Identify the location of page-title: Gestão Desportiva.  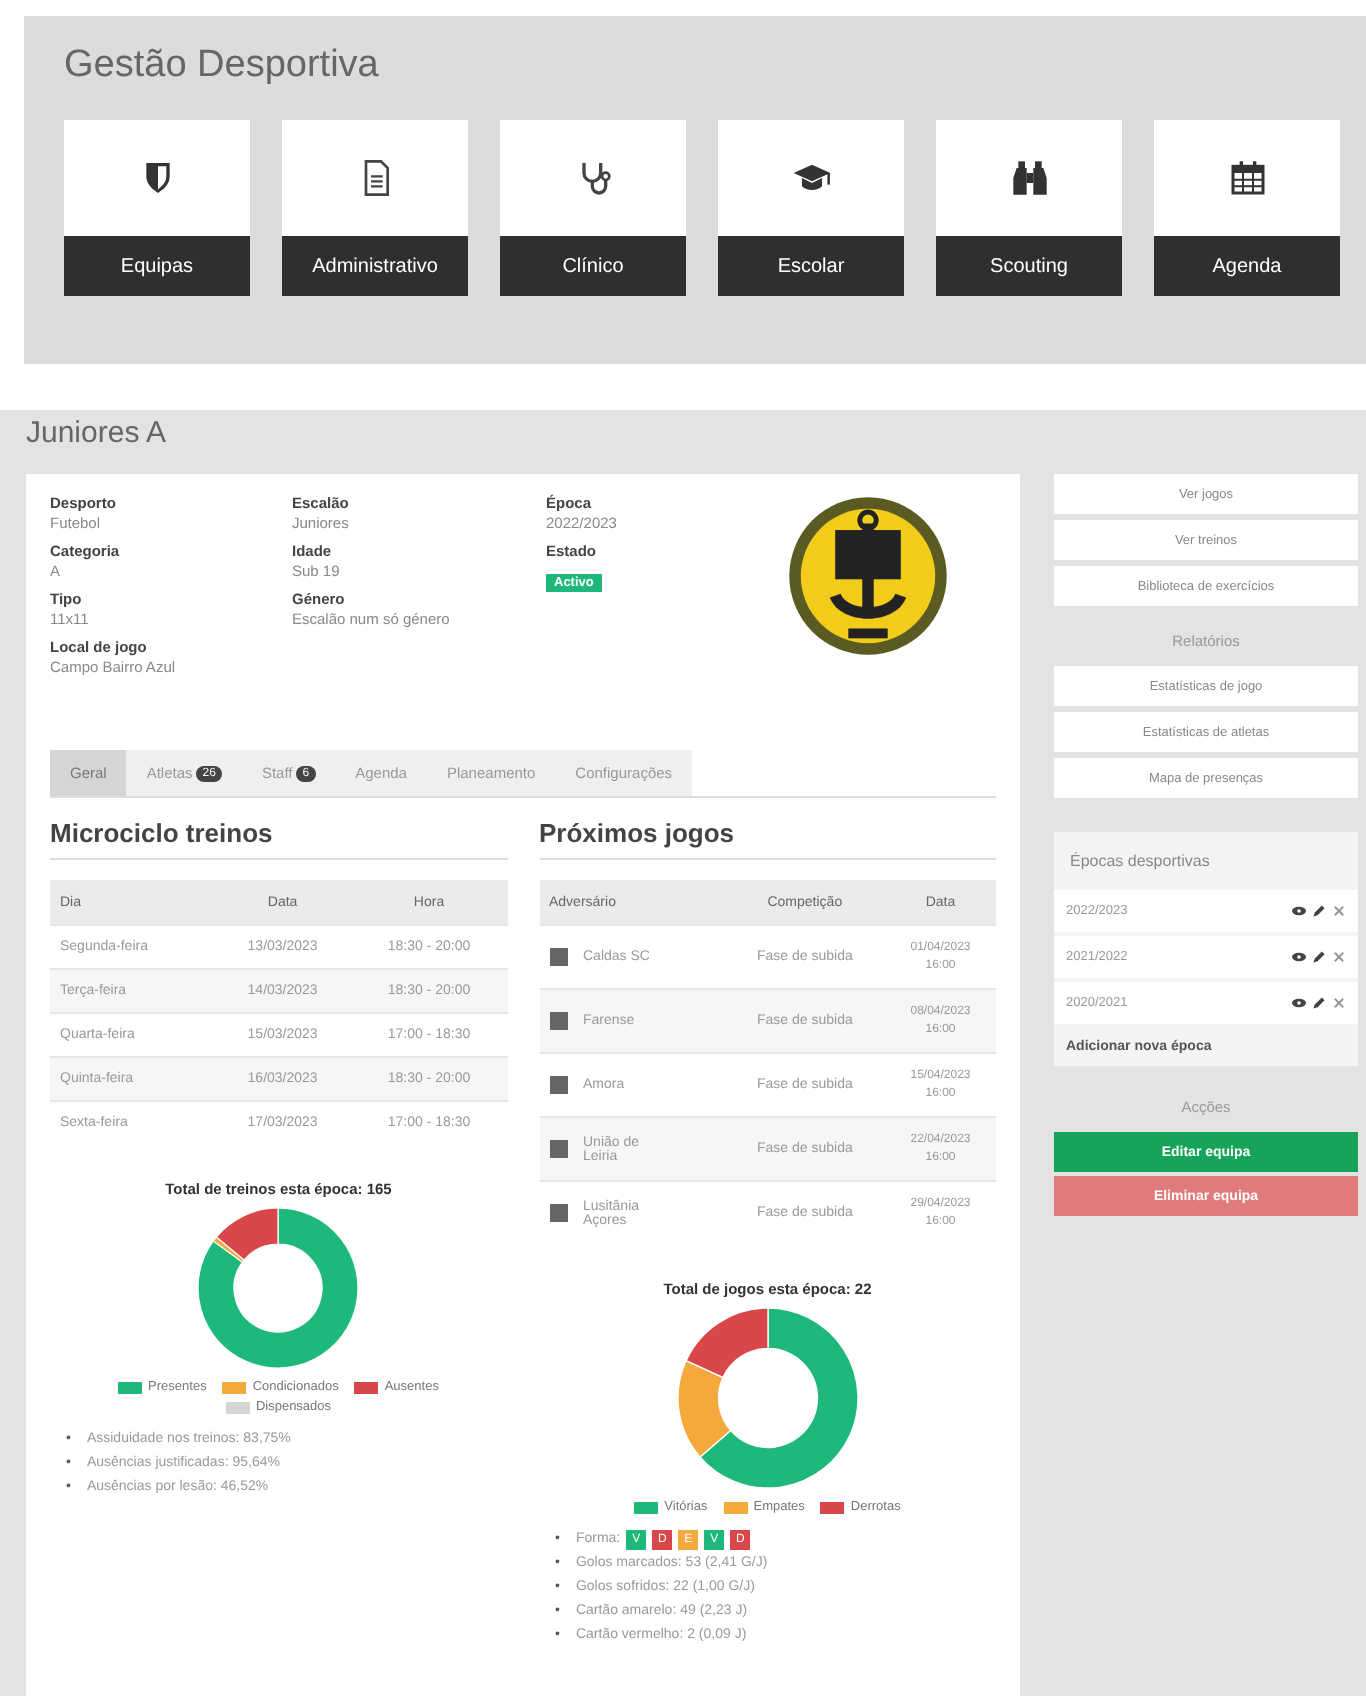
(222, 66).